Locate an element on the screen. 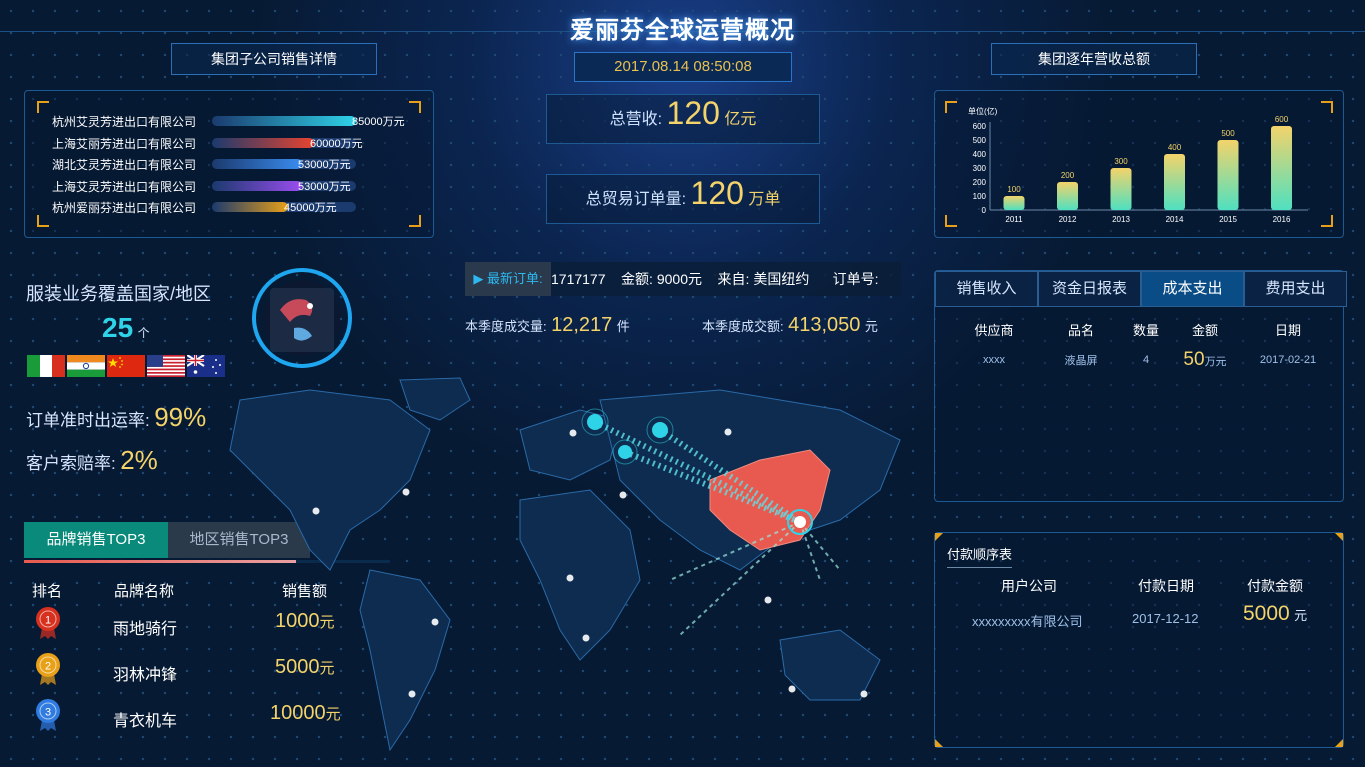 The image size is (1365, 767). brand-name: 青衣机车 is located at coordinates (145, 721).